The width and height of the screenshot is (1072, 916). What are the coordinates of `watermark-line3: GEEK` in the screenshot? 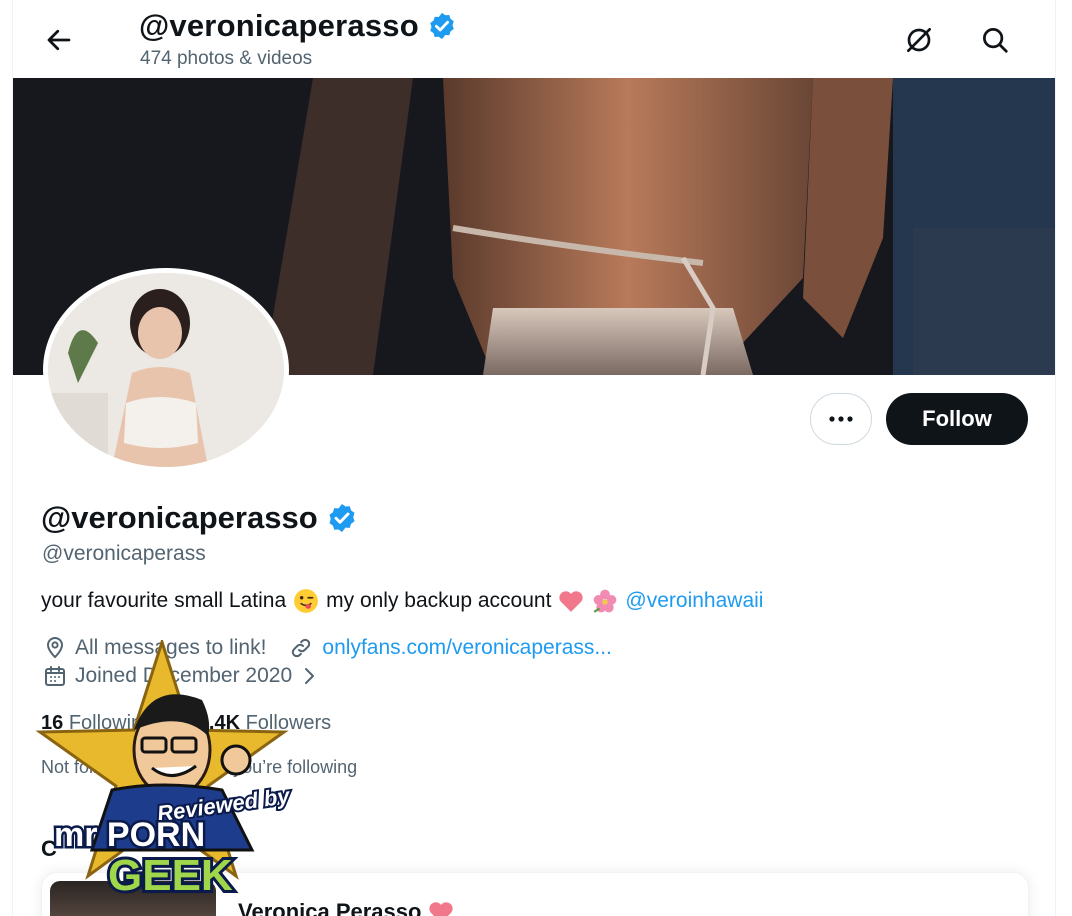 It's located at (170, 875).